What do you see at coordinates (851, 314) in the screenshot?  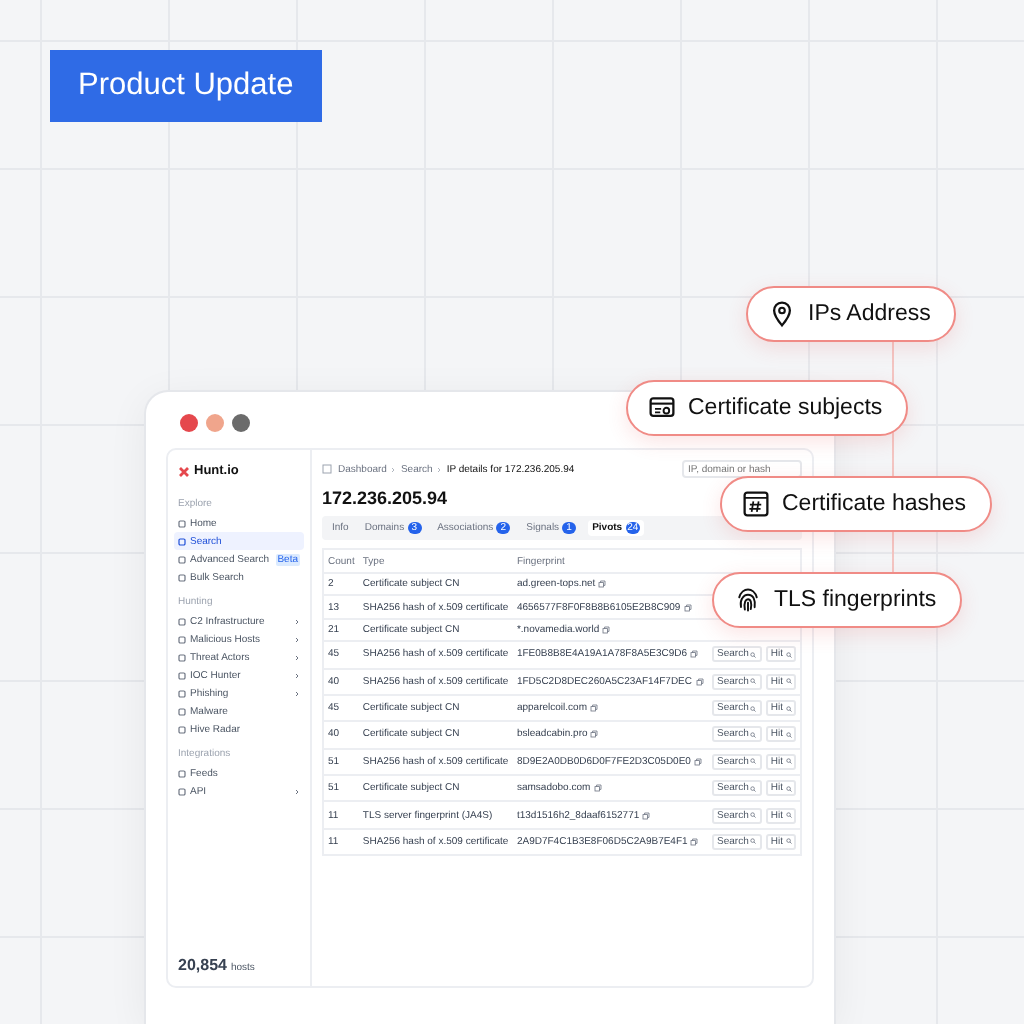 I see `feature-tag: IPs Address` at bounding box center [851, 314].